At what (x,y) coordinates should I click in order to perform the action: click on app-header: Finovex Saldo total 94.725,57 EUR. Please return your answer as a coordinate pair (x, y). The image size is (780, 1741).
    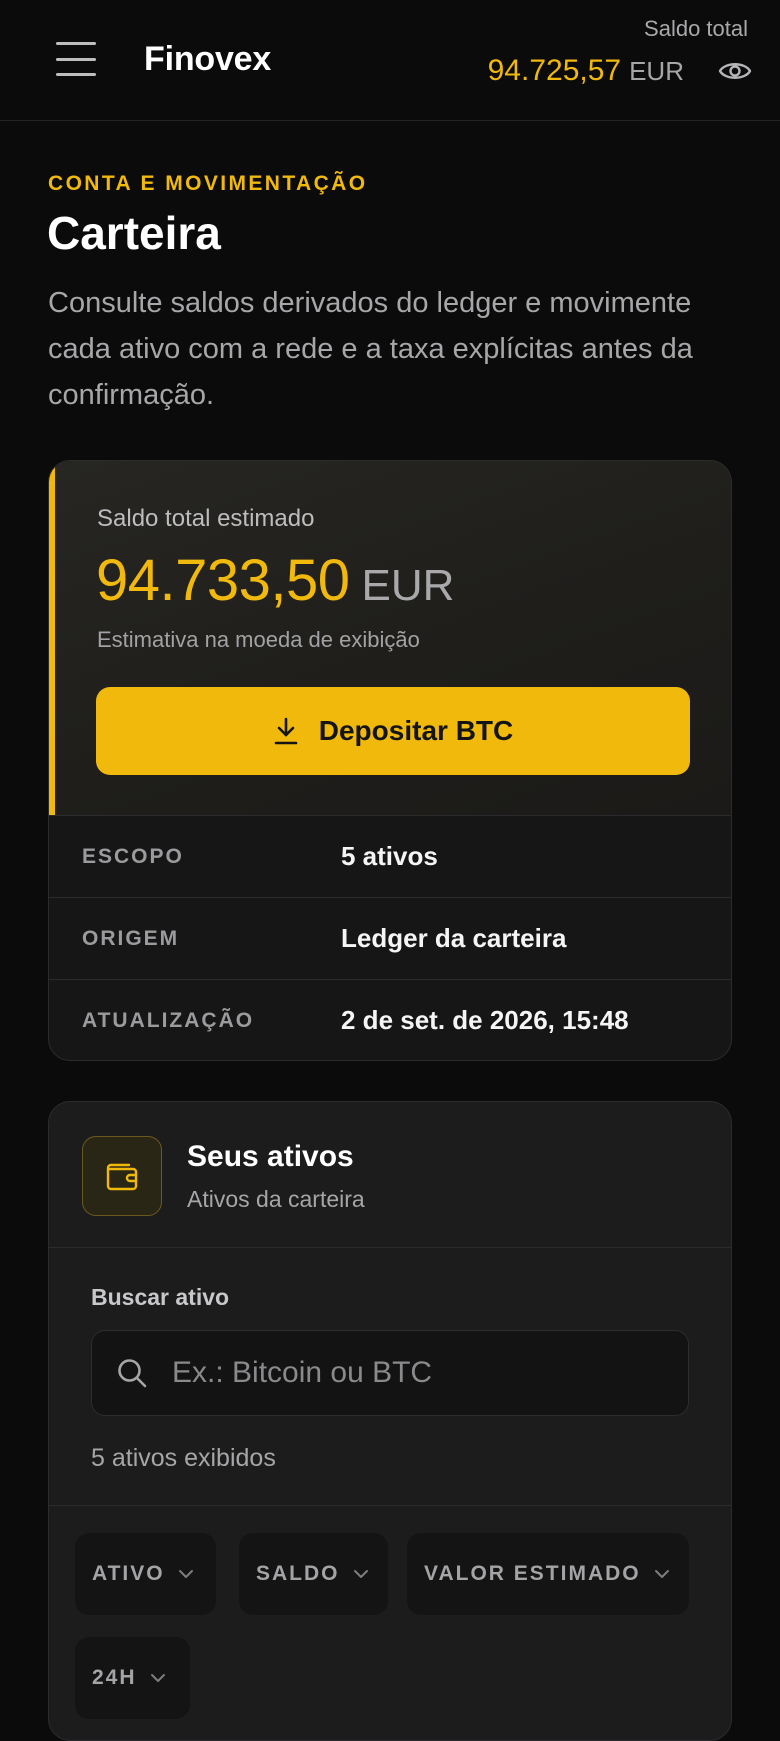
    Looking at the image, I should click on (390, 60).